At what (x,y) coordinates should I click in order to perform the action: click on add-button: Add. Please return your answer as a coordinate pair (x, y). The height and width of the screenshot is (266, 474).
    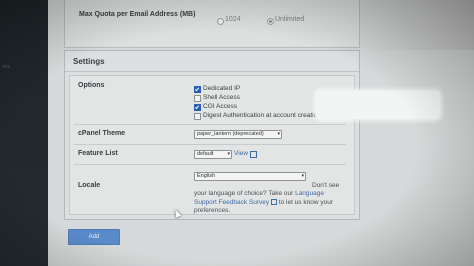
    Looking at the image, I should click on (94, 237).